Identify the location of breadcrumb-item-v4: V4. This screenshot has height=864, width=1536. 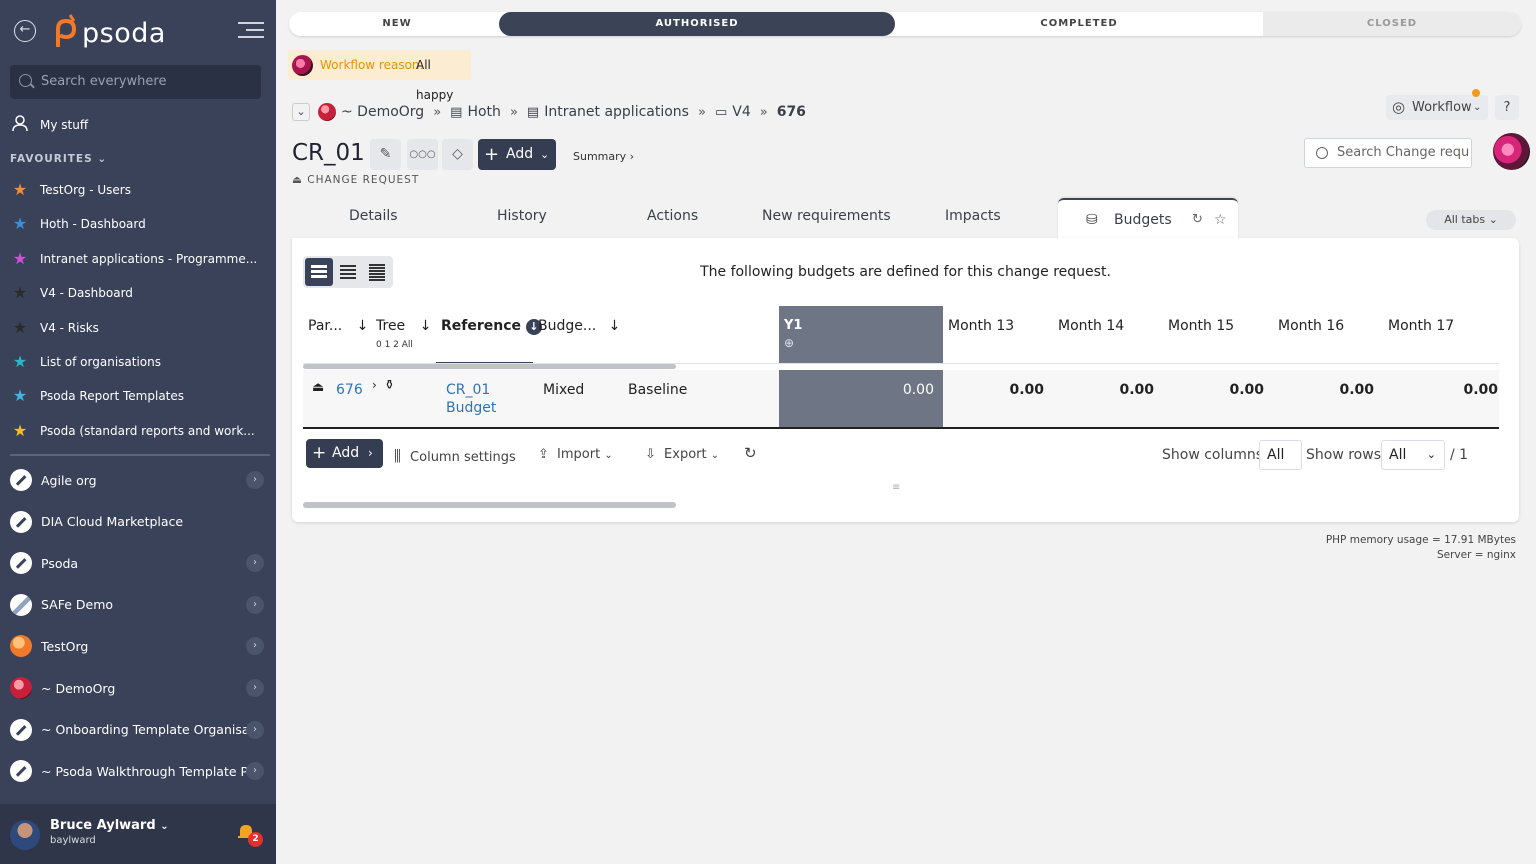
(741, 112).